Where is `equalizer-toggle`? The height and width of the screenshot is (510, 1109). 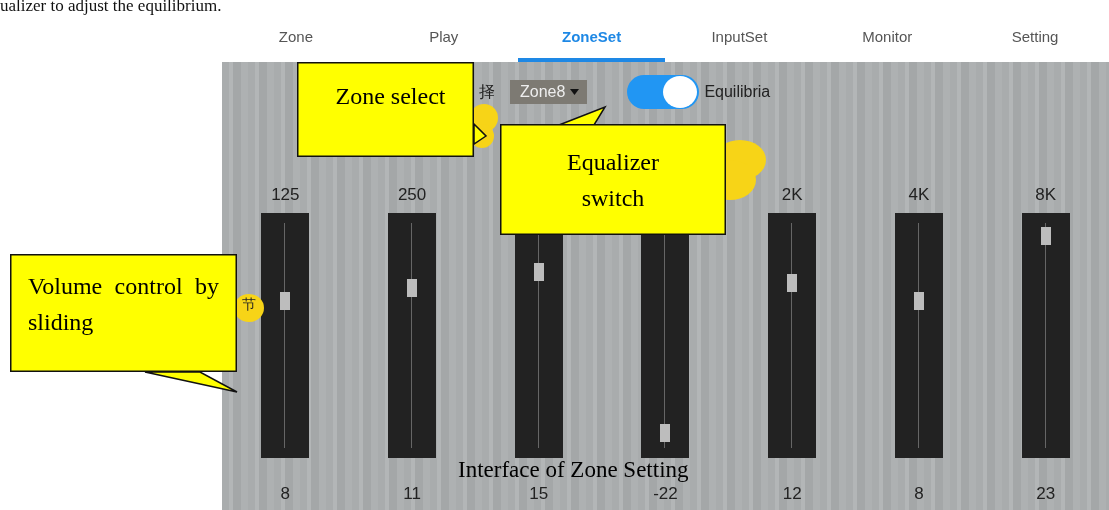
equalizer-toggle is located at coordinates (663, 92).